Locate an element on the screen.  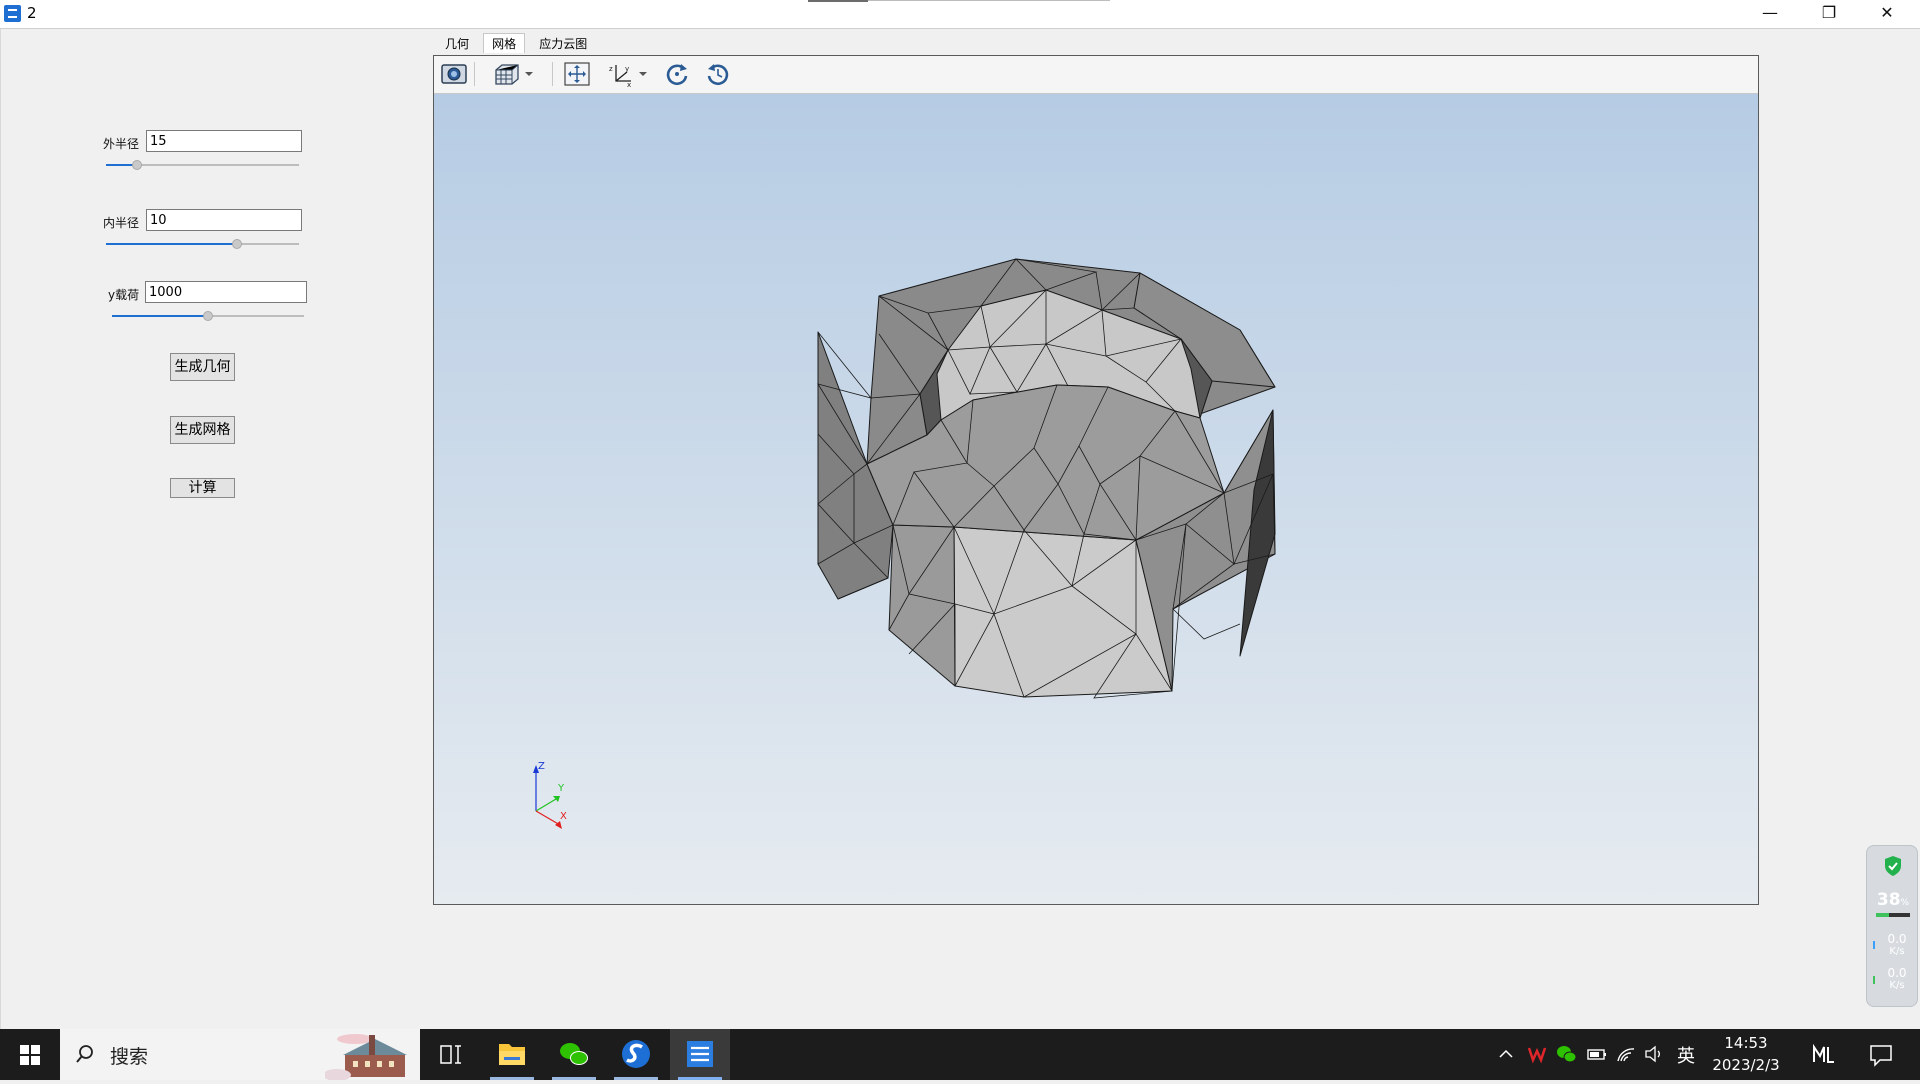
s-app-icon is located at coordinates (636, 1054).